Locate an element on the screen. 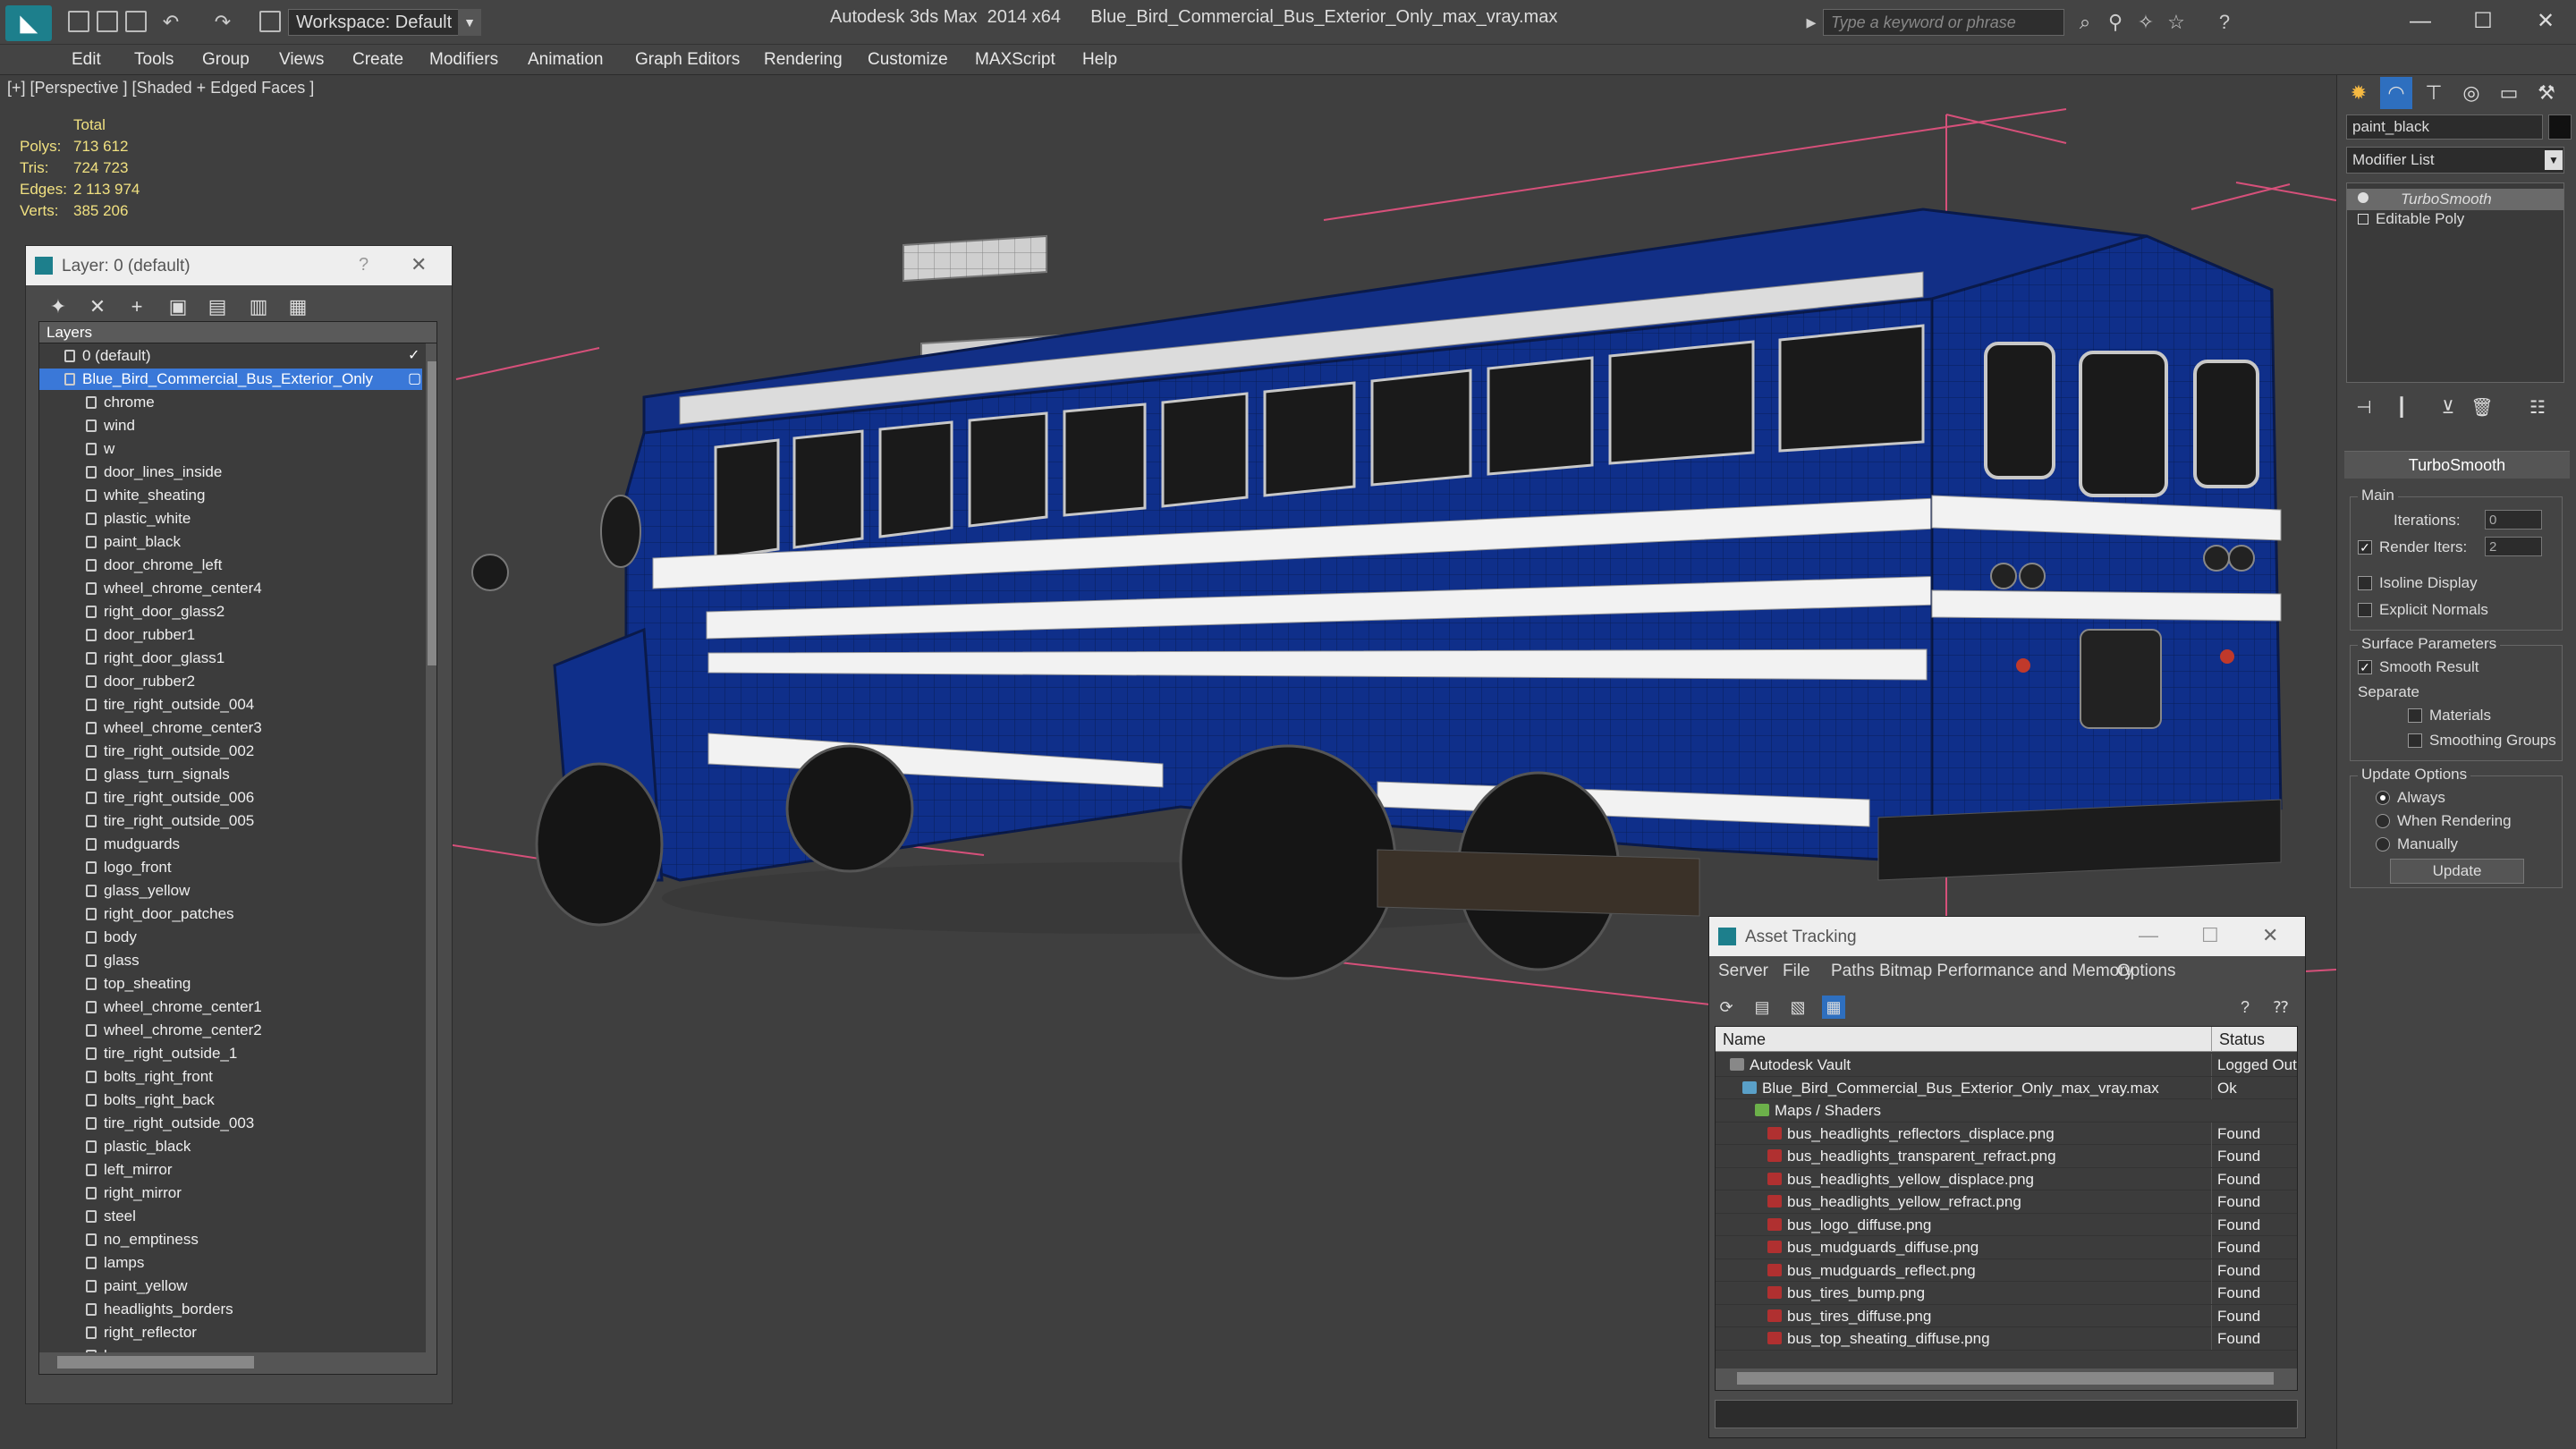 This screenshot has height=1449, width=2576. layer-row: white_sheating is located at coordinates (230, 495).